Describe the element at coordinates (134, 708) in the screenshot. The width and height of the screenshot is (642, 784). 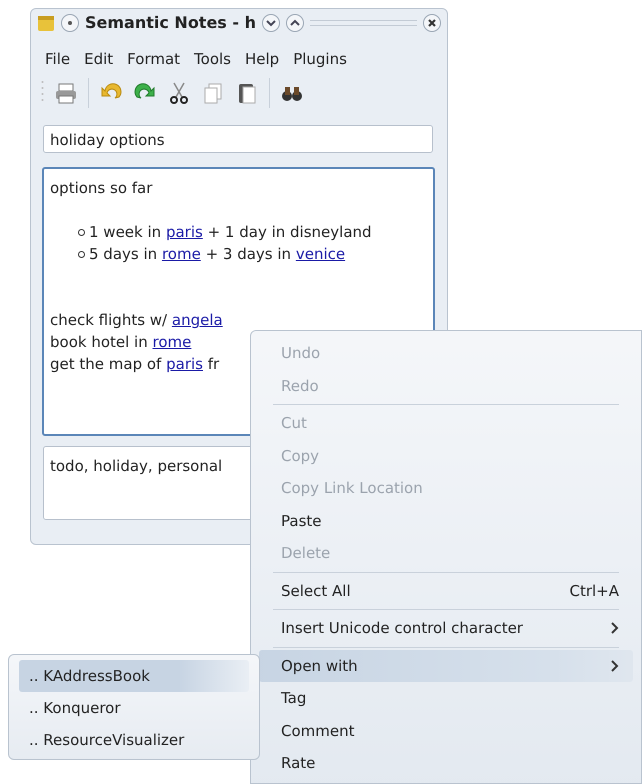
I see `menu-item: .. Konqueror` at that location.